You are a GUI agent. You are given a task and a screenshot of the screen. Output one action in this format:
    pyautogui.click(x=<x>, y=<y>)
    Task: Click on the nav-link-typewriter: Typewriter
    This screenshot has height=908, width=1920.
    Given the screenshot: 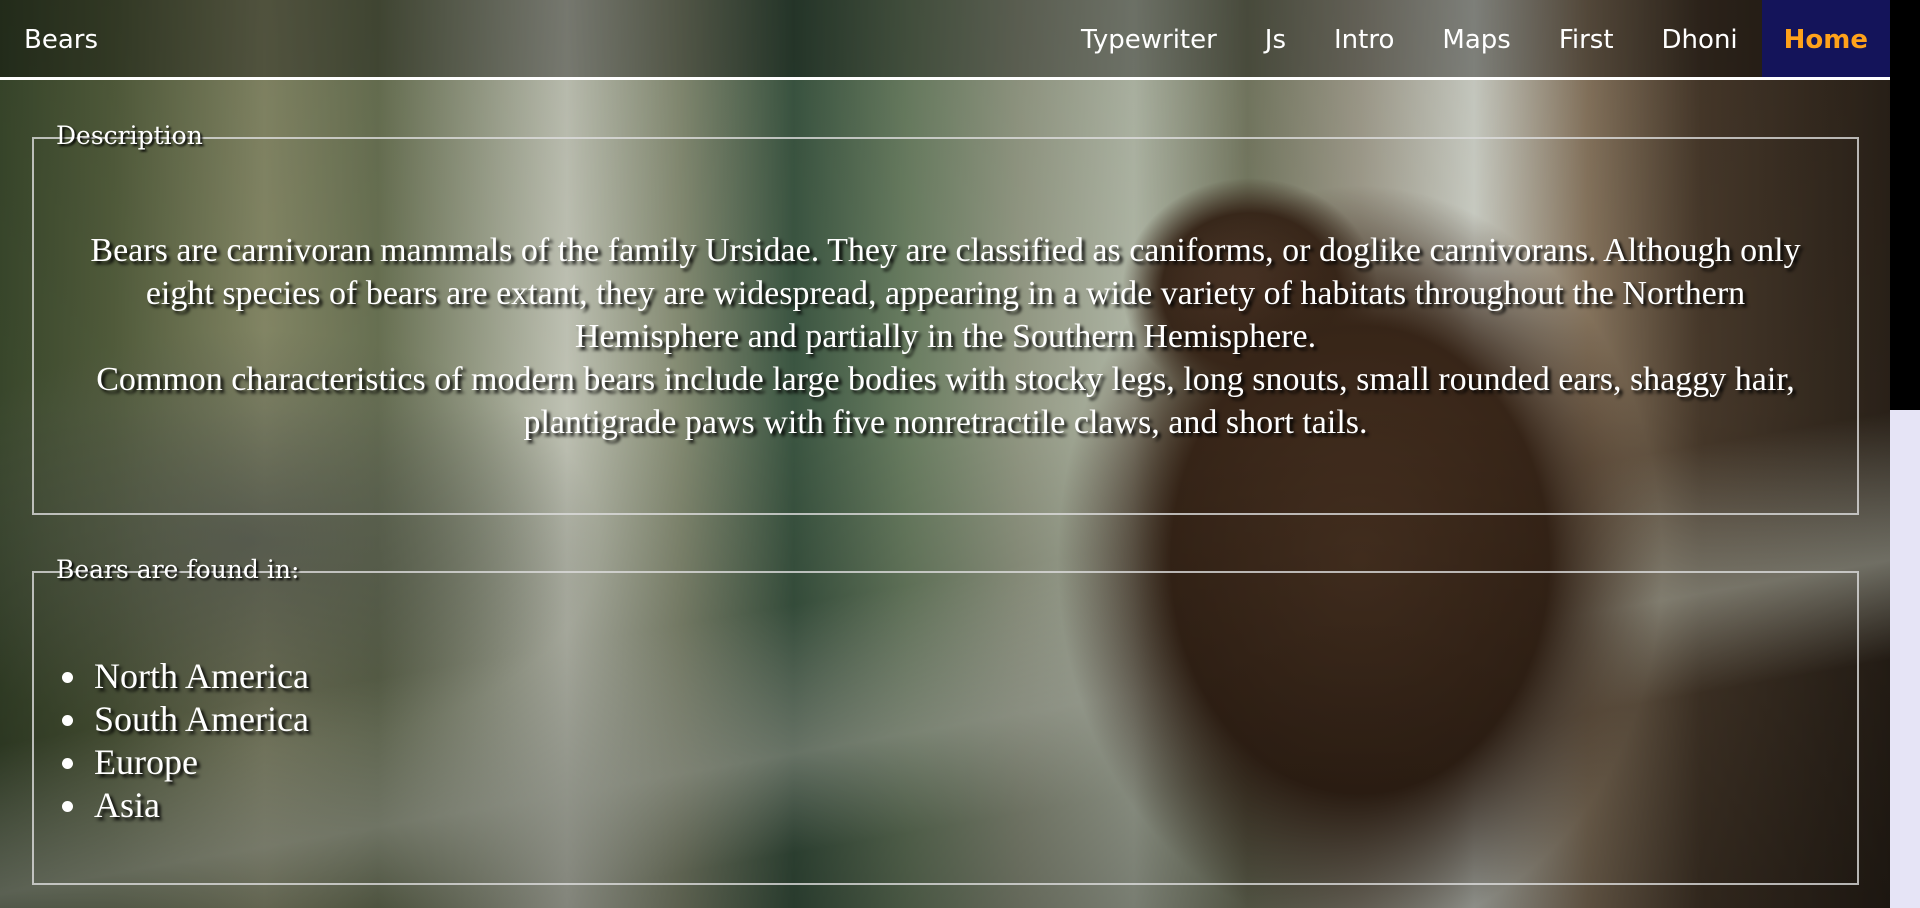 What is the action you would take?
    pyautogui.click(x=1149, y=38)
    